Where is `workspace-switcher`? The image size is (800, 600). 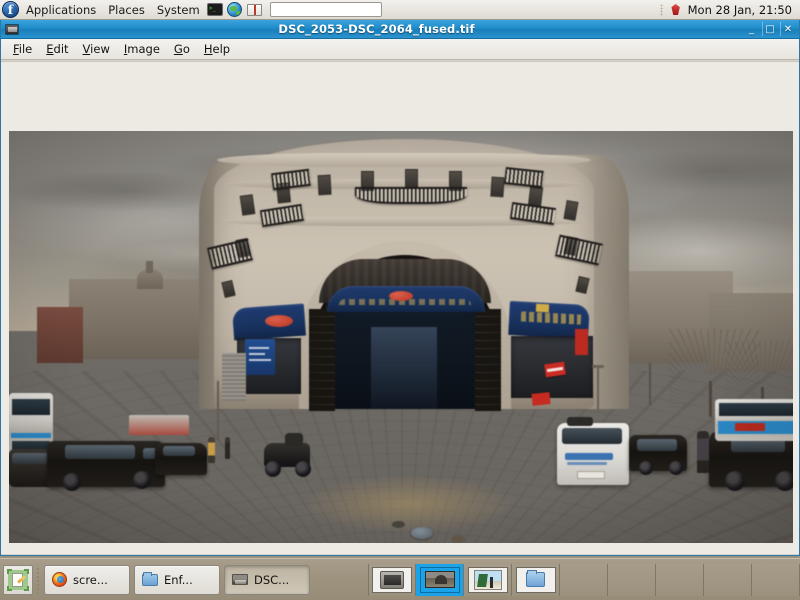 workspace-switcher is located at coordinates (584, 580).